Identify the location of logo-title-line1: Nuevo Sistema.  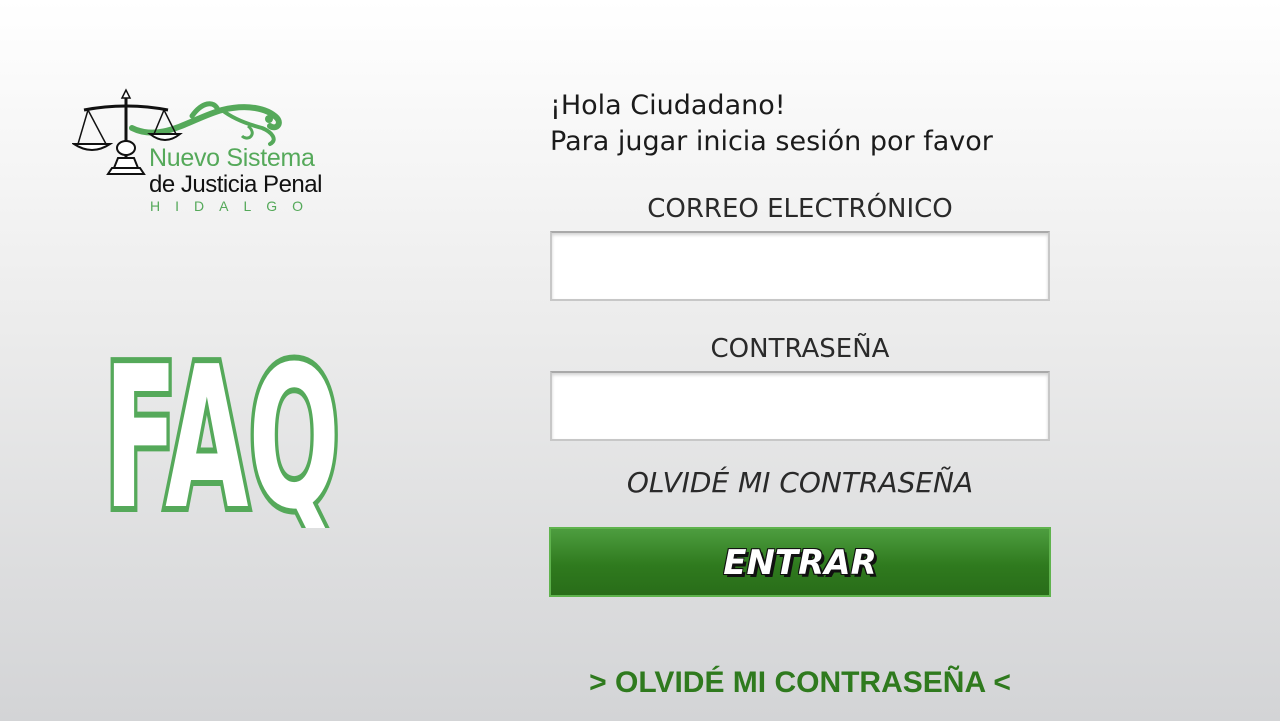
(232, 158).